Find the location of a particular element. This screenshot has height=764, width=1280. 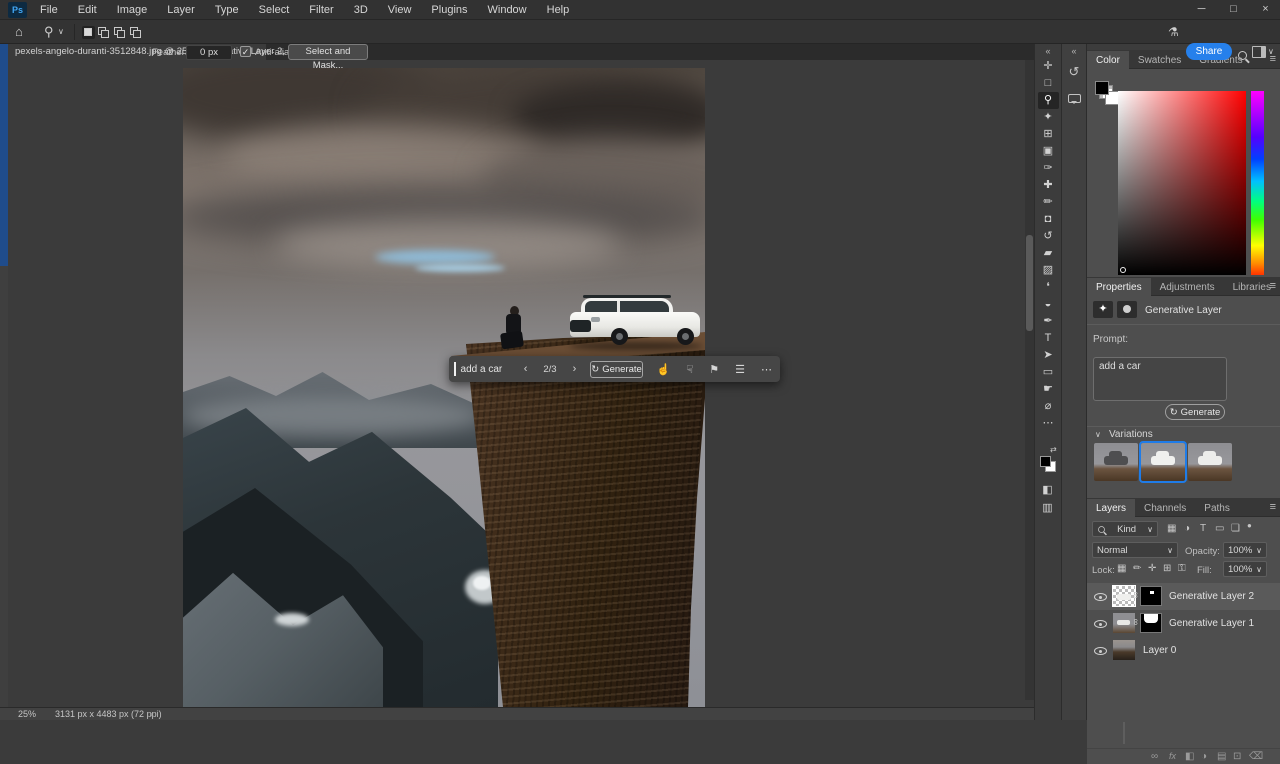

move-tool: ✛ is located at coordinates (1048, 66).